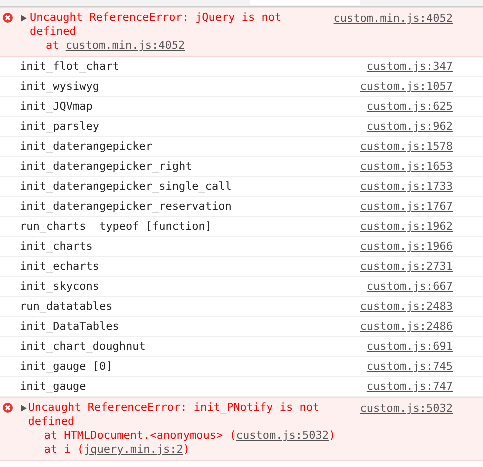 The width and height of the screenshot is (483, 467). What do you see at coordinates (393, 126) in the screenshot?
I see `source-link: custom.js:962` at bounding box center [393, 126].